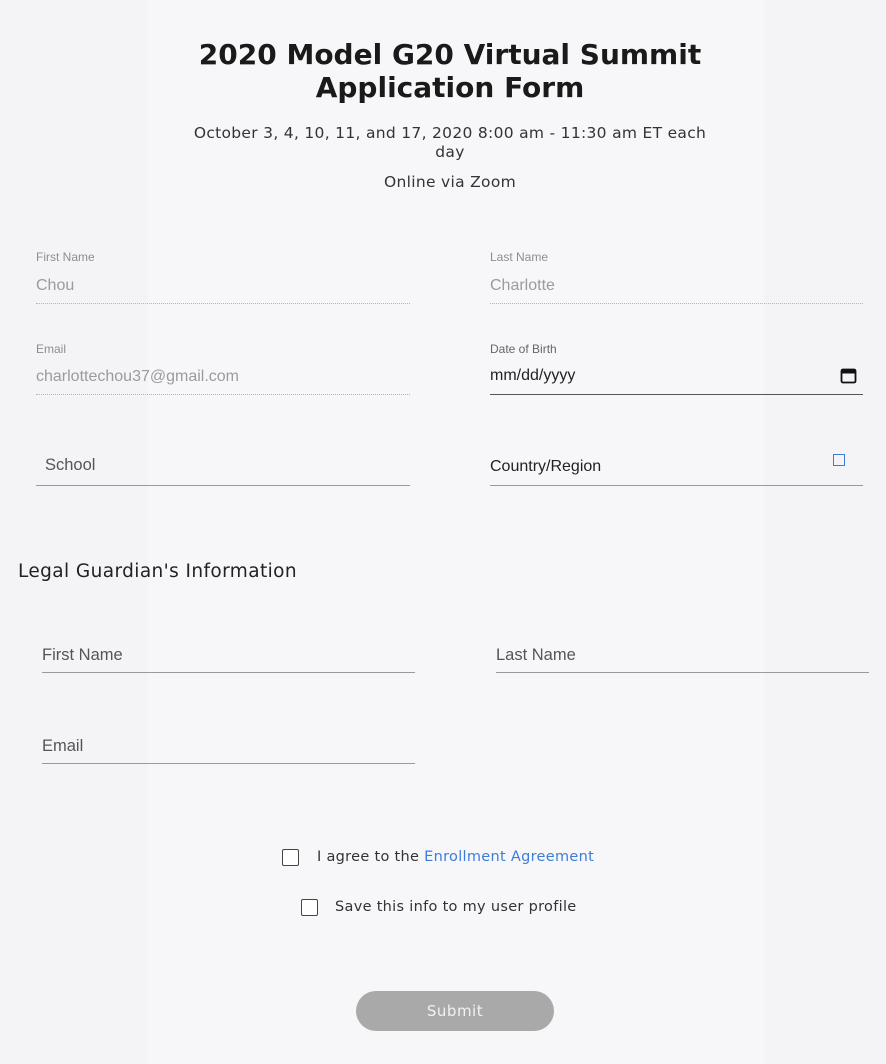 The height and width of the screenshot is (1064, 886). I want to click on email-label: Email, so click(51, 349).